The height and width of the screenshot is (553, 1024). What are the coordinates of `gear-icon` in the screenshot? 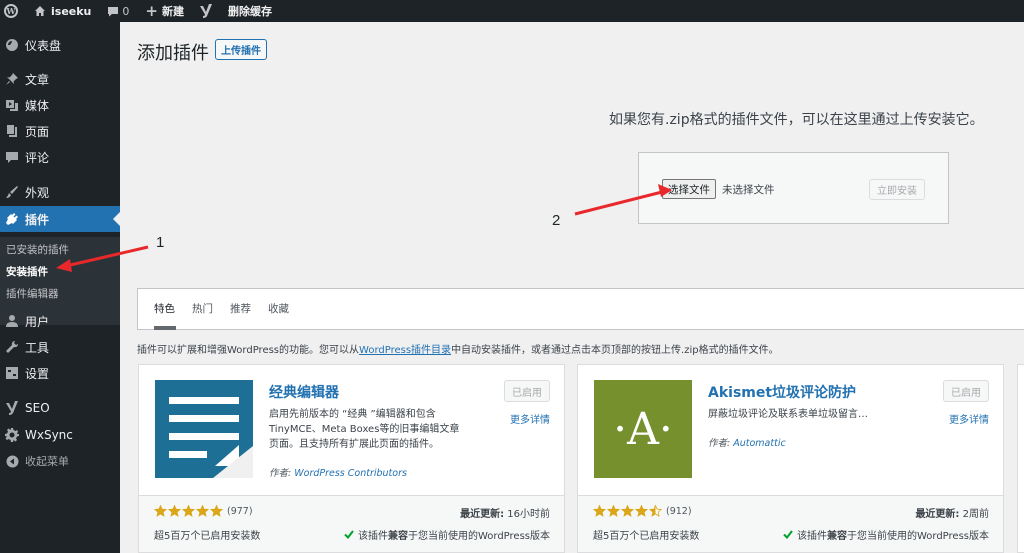 It's located at (12, 435).